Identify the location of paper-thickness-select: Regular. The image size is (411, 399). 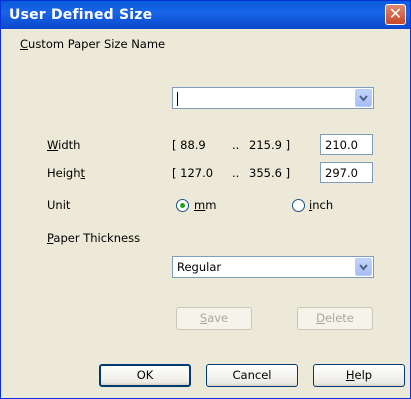
(273, 267).